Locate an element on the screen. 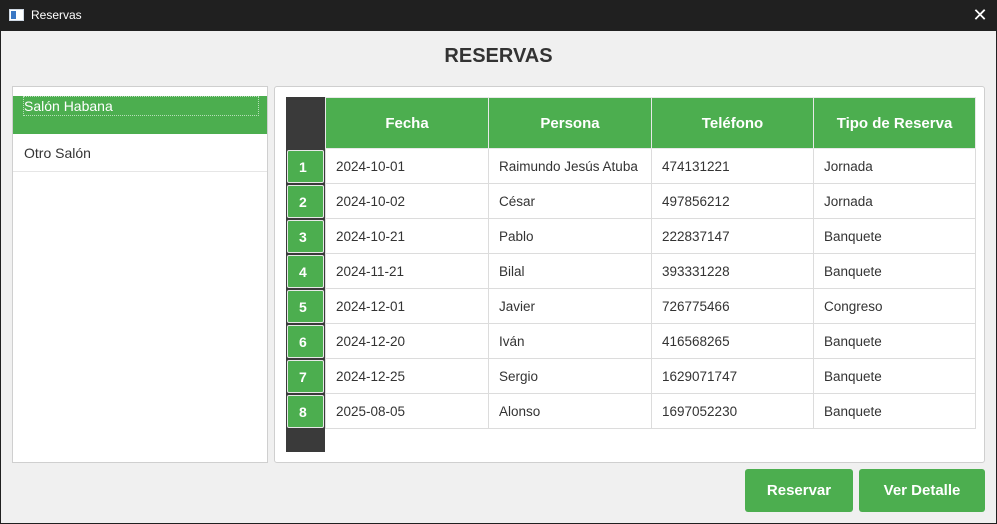  cell-persona: Alonso is located at coordinates (570, 411).